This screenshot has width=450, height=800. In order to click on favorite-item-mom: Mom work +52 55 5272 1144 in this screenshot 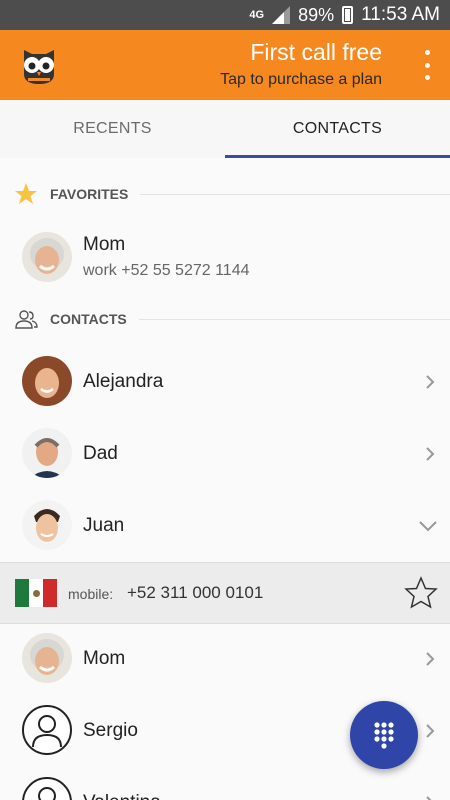, I will do `click(225, 256)`.